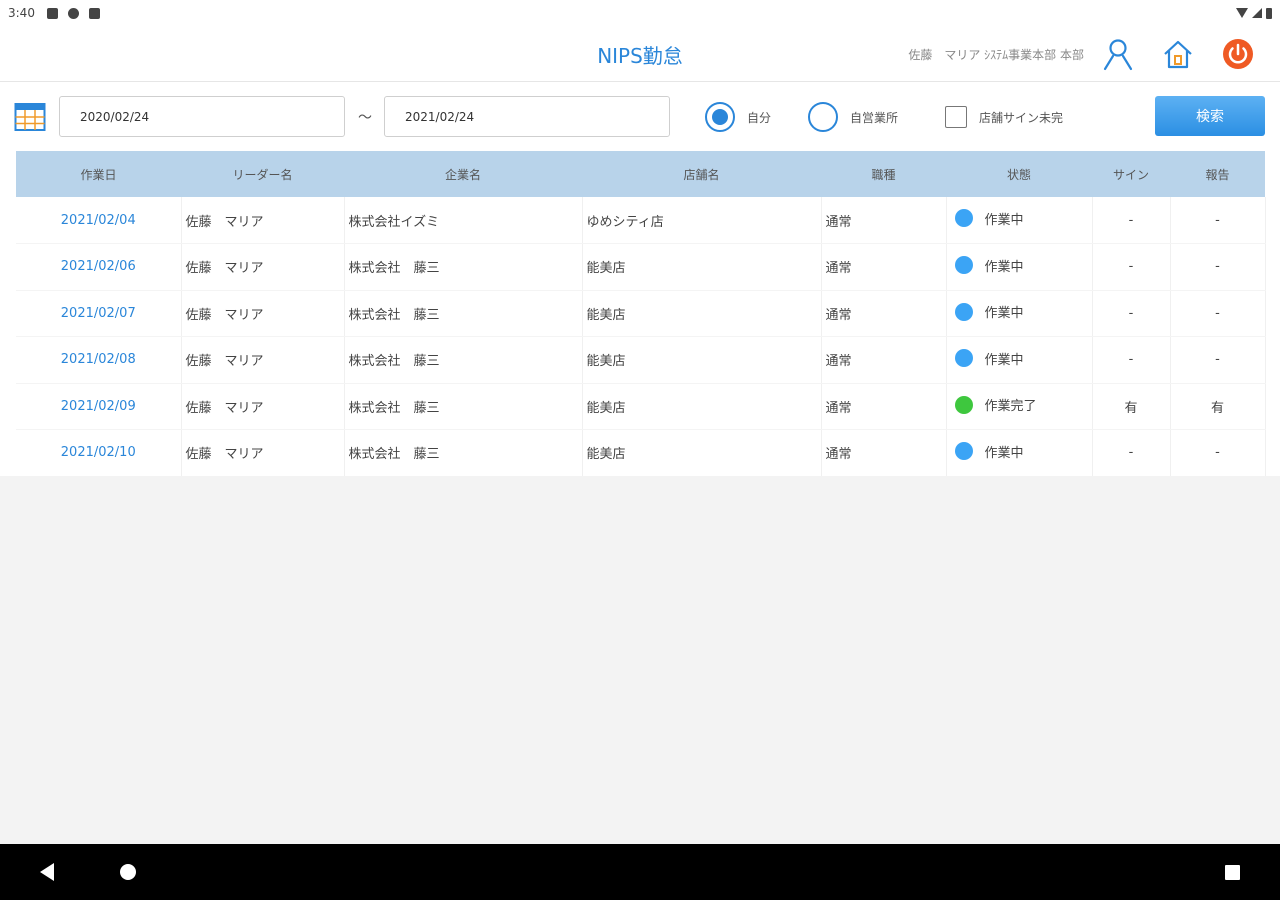 This screenshot has height=900, width=1280. What do you see at coordinates (99, 453) in the screenshot?
I see `work-date-link: 2021/02/10` at bounding box center [99, 453].